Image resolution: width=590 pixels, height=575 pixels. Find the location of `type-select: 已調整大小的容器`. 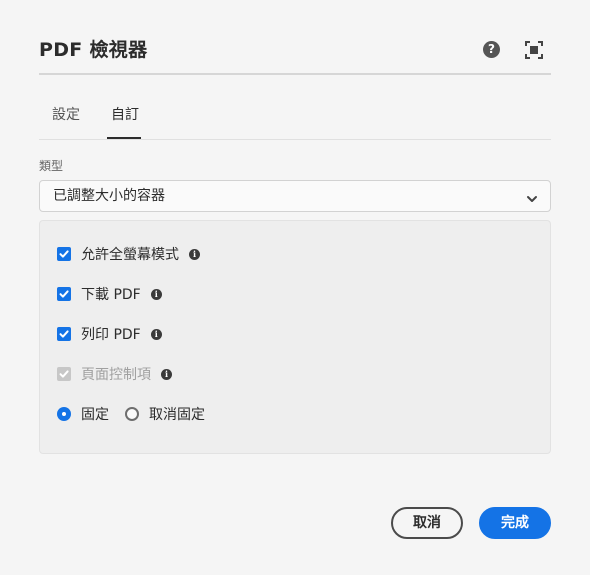

type-select: 已調整大小的容器 is located at coordinates (295, 196).